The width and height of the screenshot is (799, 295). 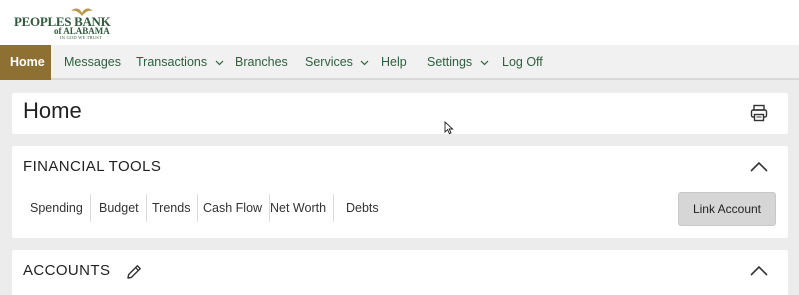 I want to click on tool-tab-spending: Spending, so click(x=57, y=208).